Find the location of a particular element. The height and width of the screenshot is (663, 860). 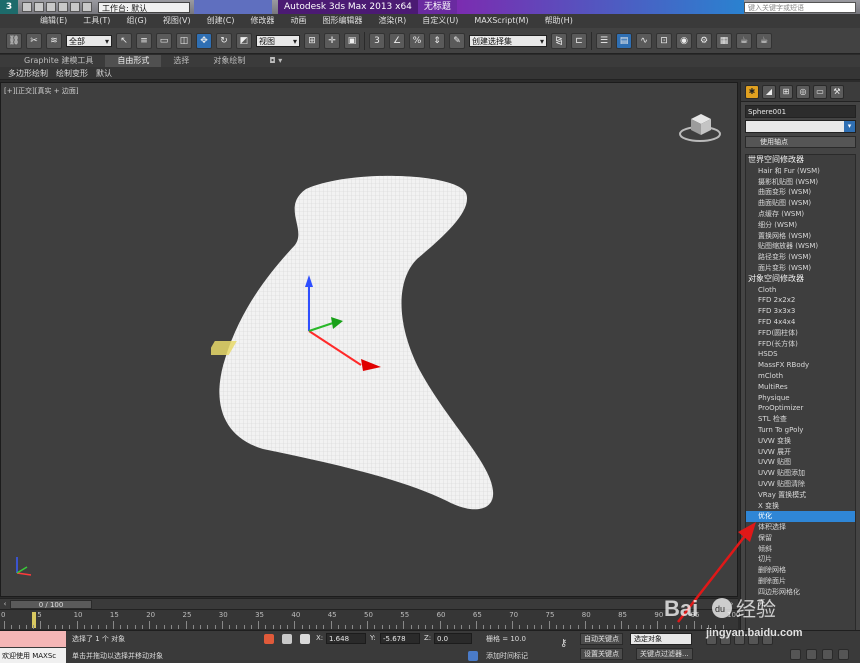

modifier-item: 置换网格 (WSM) is located at coordinates (800, 236).